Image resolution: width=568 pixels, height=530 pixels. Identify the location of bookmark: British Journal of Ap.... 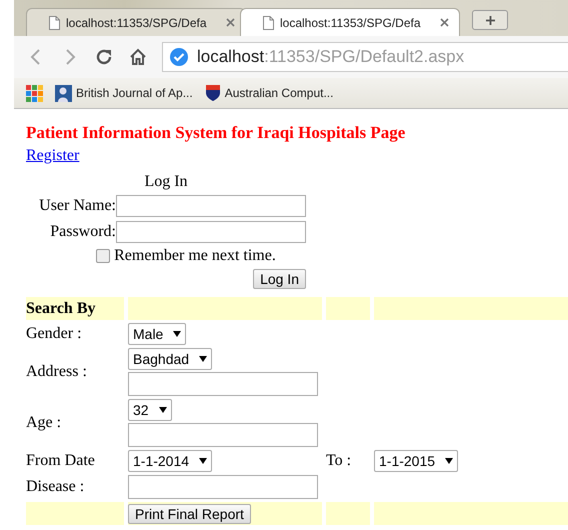
(124, 93).